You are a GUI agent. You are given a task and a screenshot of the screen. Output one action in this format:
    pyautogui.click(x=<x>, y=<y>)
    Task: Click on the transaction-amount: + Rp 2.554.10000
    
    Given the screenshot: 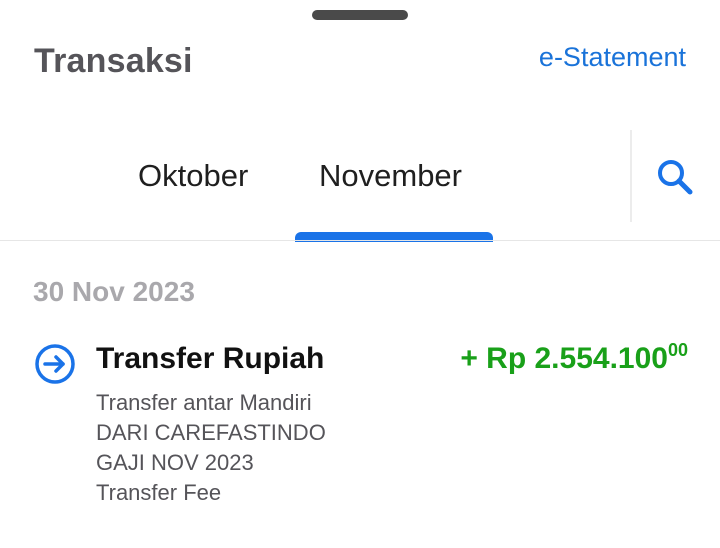 What is the action you would take?
    pyautogui.click(x=574, y=358)
    